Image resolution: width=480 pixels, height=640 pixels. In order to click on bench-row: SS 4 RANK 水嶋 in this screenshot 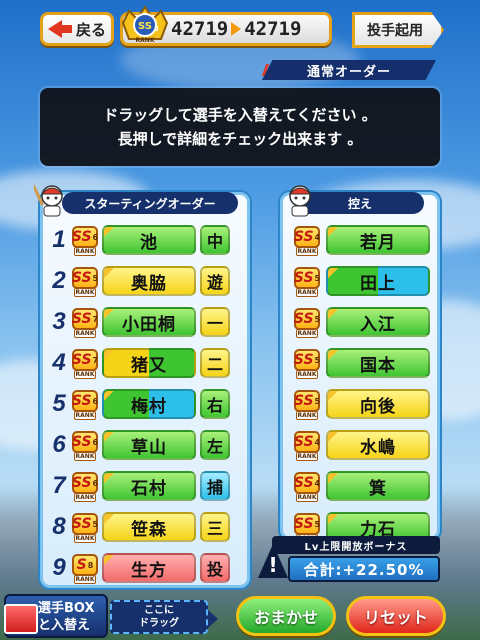, I will do `click(360, 445)`.